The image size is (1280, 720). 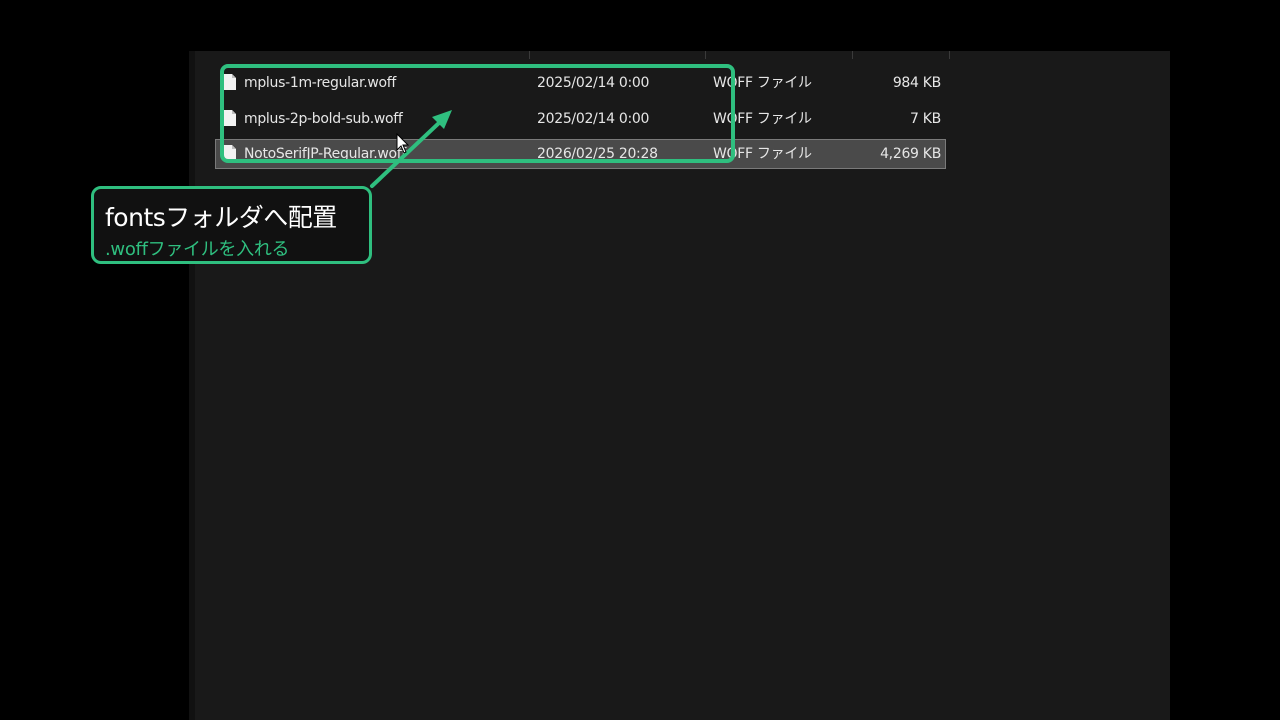 What do you see at coordinates (910, 154) in the screenshot?
I see `file-size: 4,269 KB` at bounding box center [910, 154].